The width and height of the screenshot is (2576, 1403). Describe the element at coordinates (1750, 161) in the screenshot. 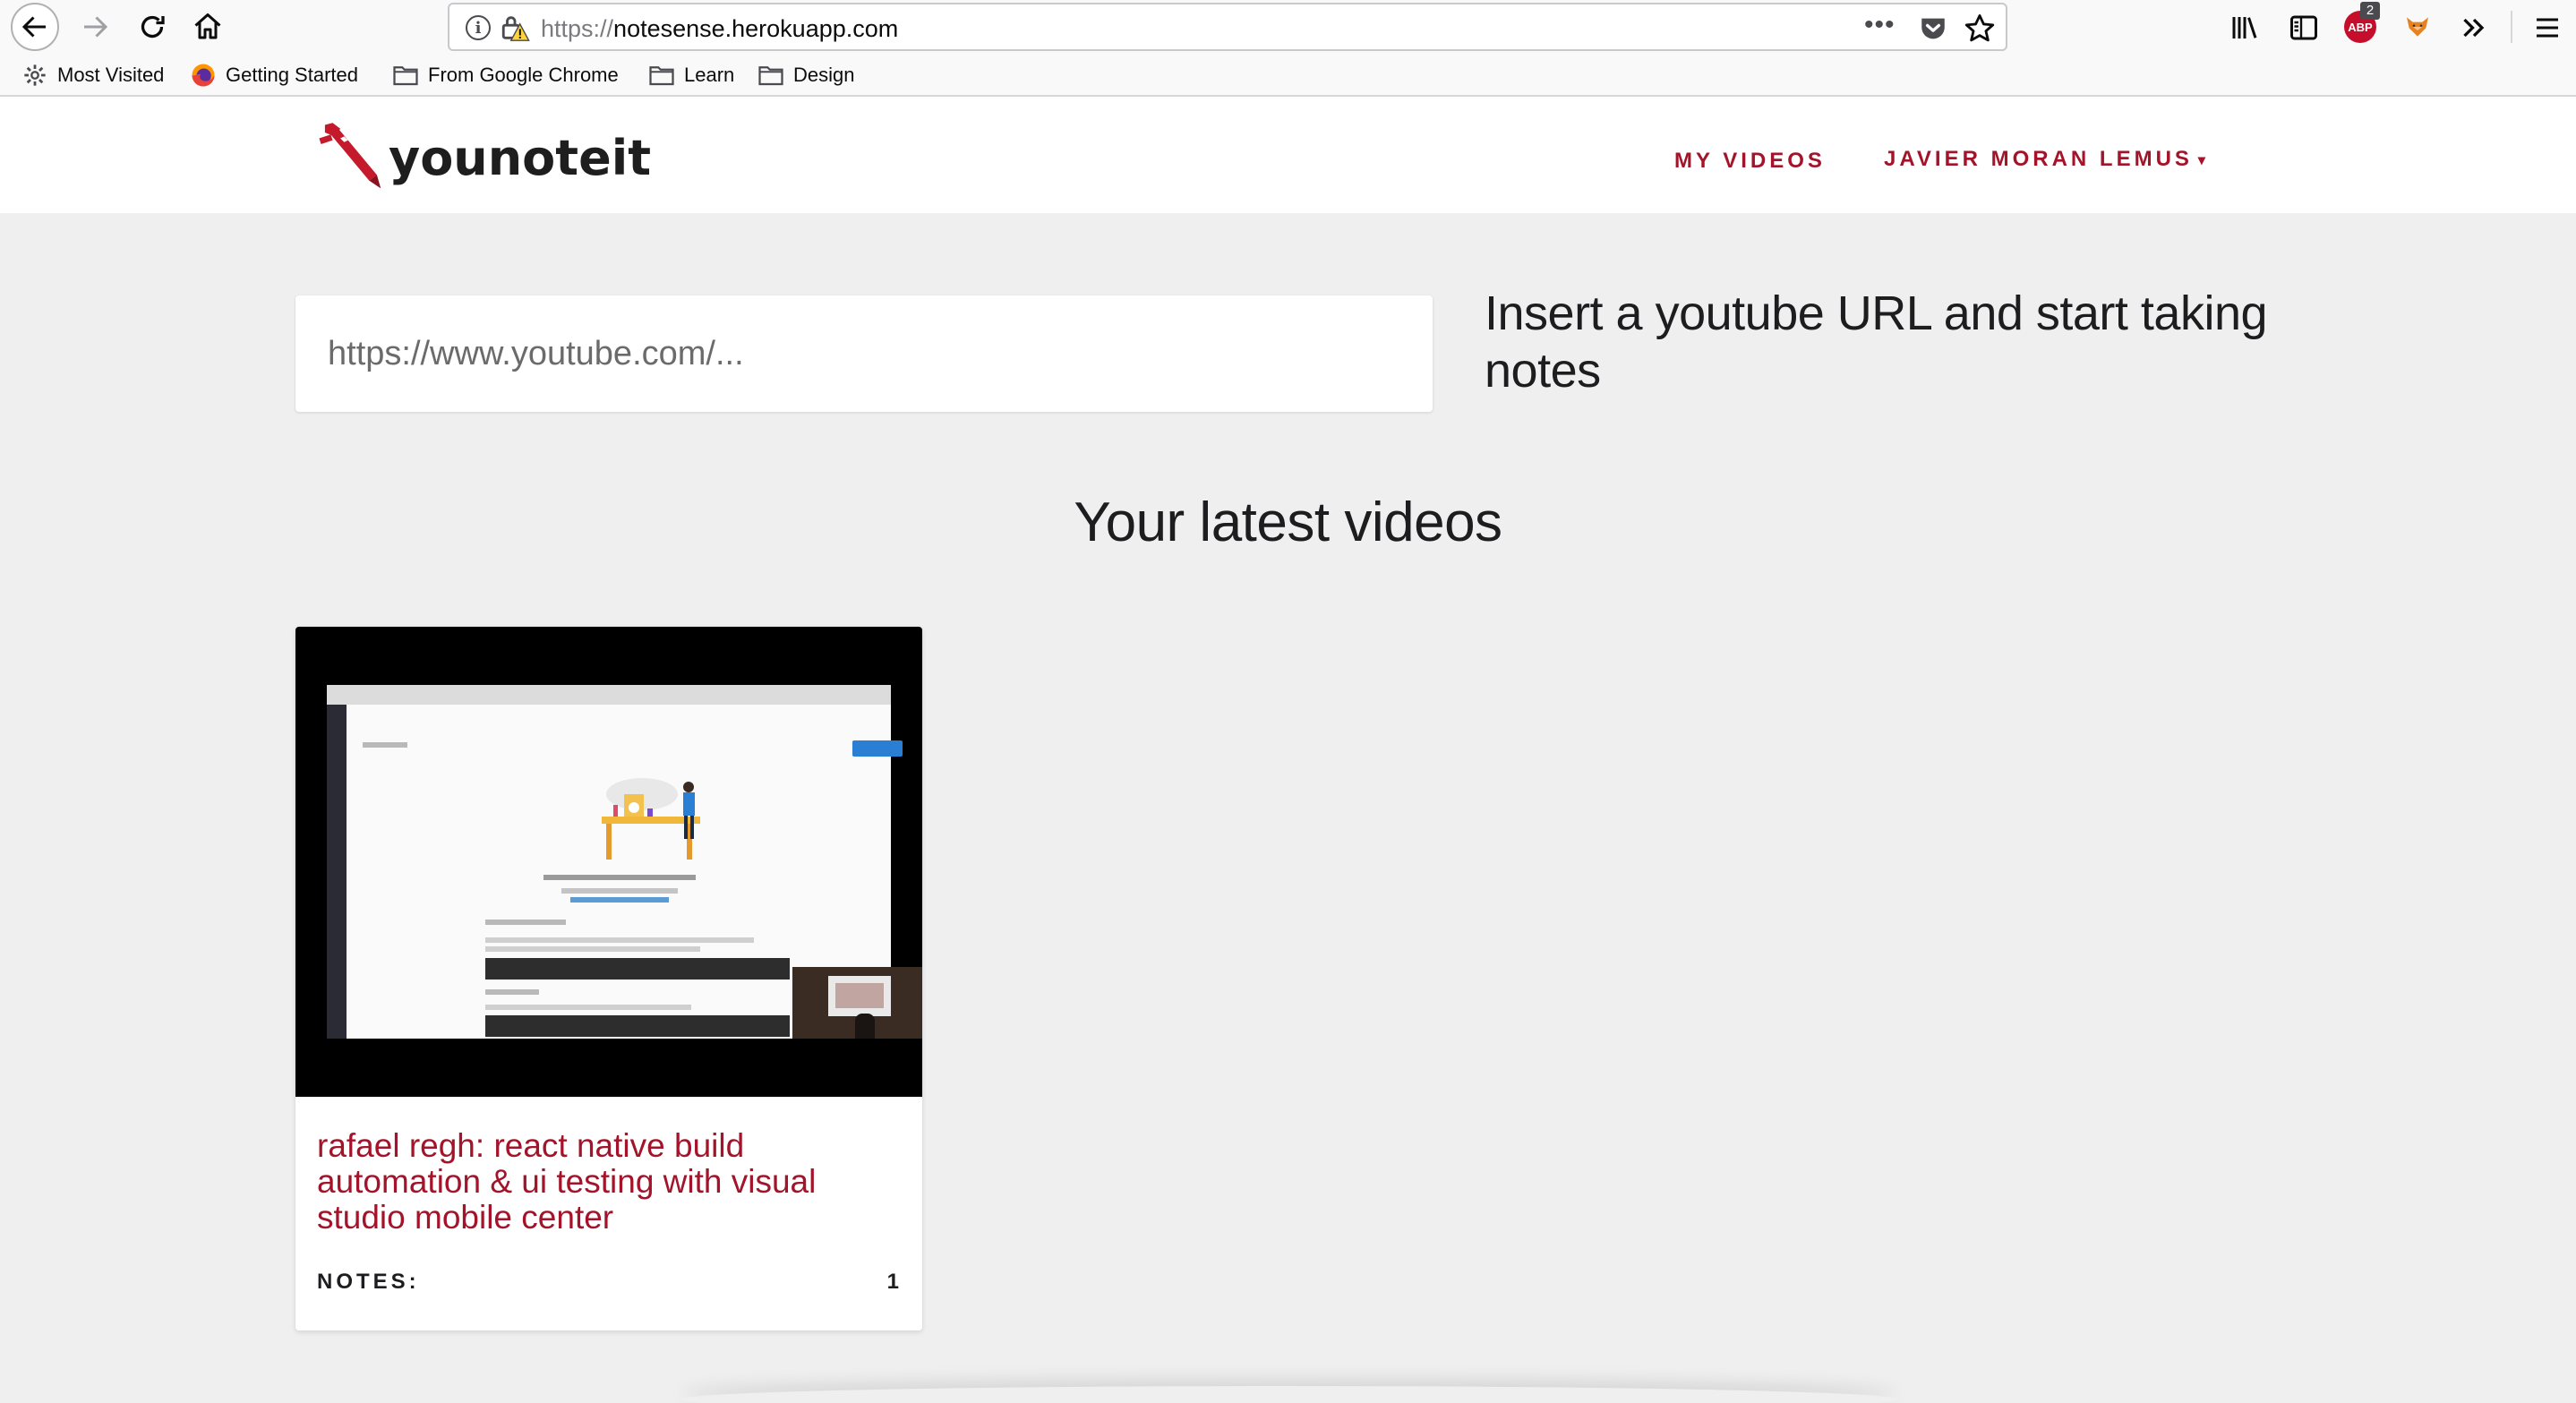

I see `nav-my-videos: MY VIDEOS` at that location.